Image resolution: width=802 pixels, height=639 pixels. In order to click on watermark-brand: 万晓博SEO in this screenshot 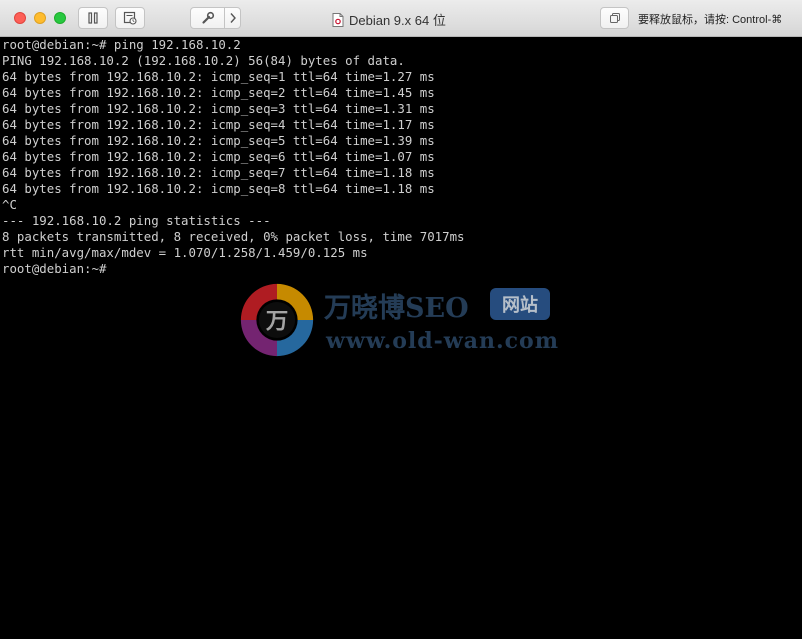, I will do `click(396, 308)`.